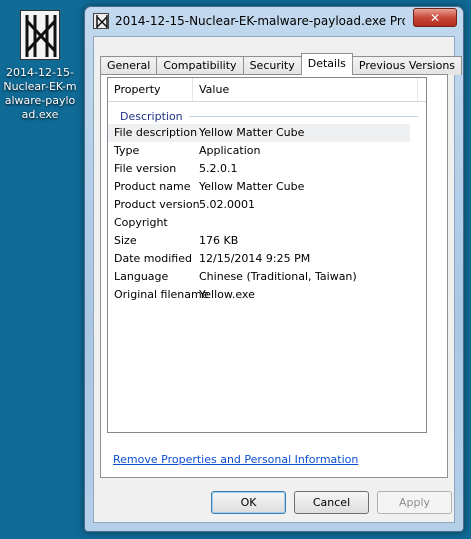 This screenshot has height=539, width=471. I want to click on column-header-value: Value, so click(305, 89).